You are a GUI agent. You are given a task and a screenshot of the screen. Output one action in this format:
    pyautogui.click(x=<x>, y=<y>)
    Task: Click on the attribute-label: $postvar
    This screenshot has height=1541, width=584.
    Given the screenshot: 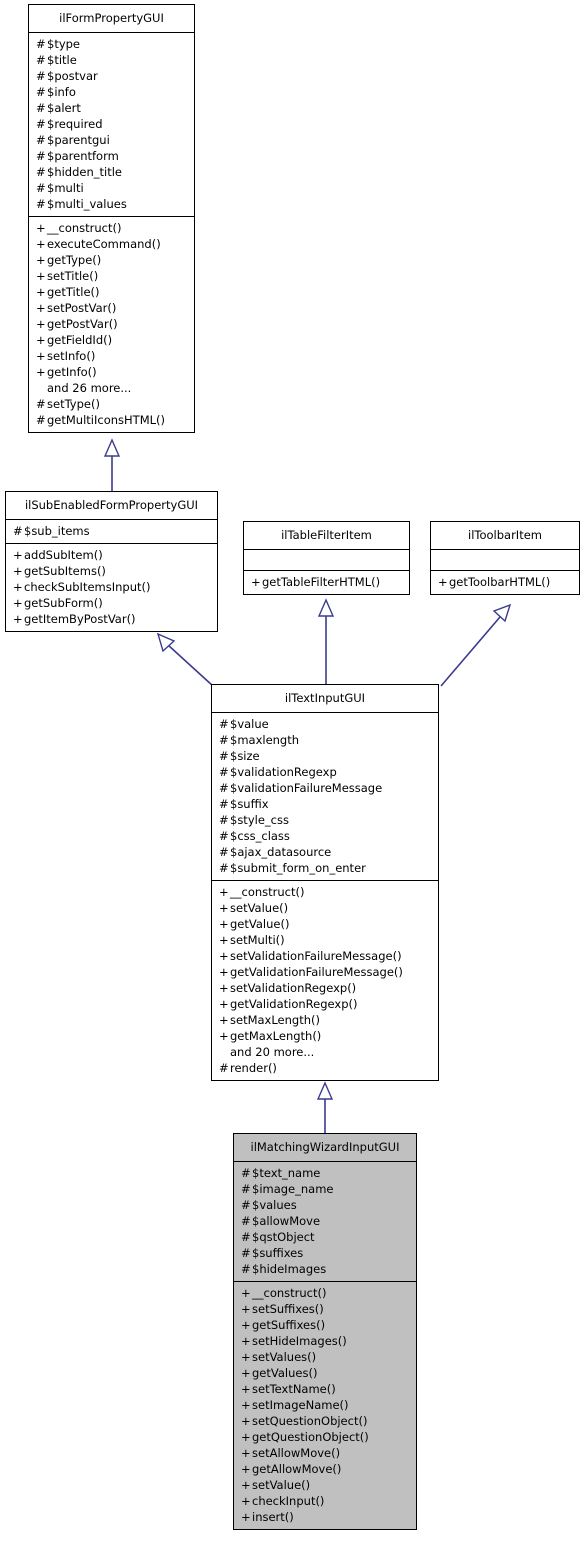 What is the action you would take?
    pyautogui.click(x=72, y=76)
    